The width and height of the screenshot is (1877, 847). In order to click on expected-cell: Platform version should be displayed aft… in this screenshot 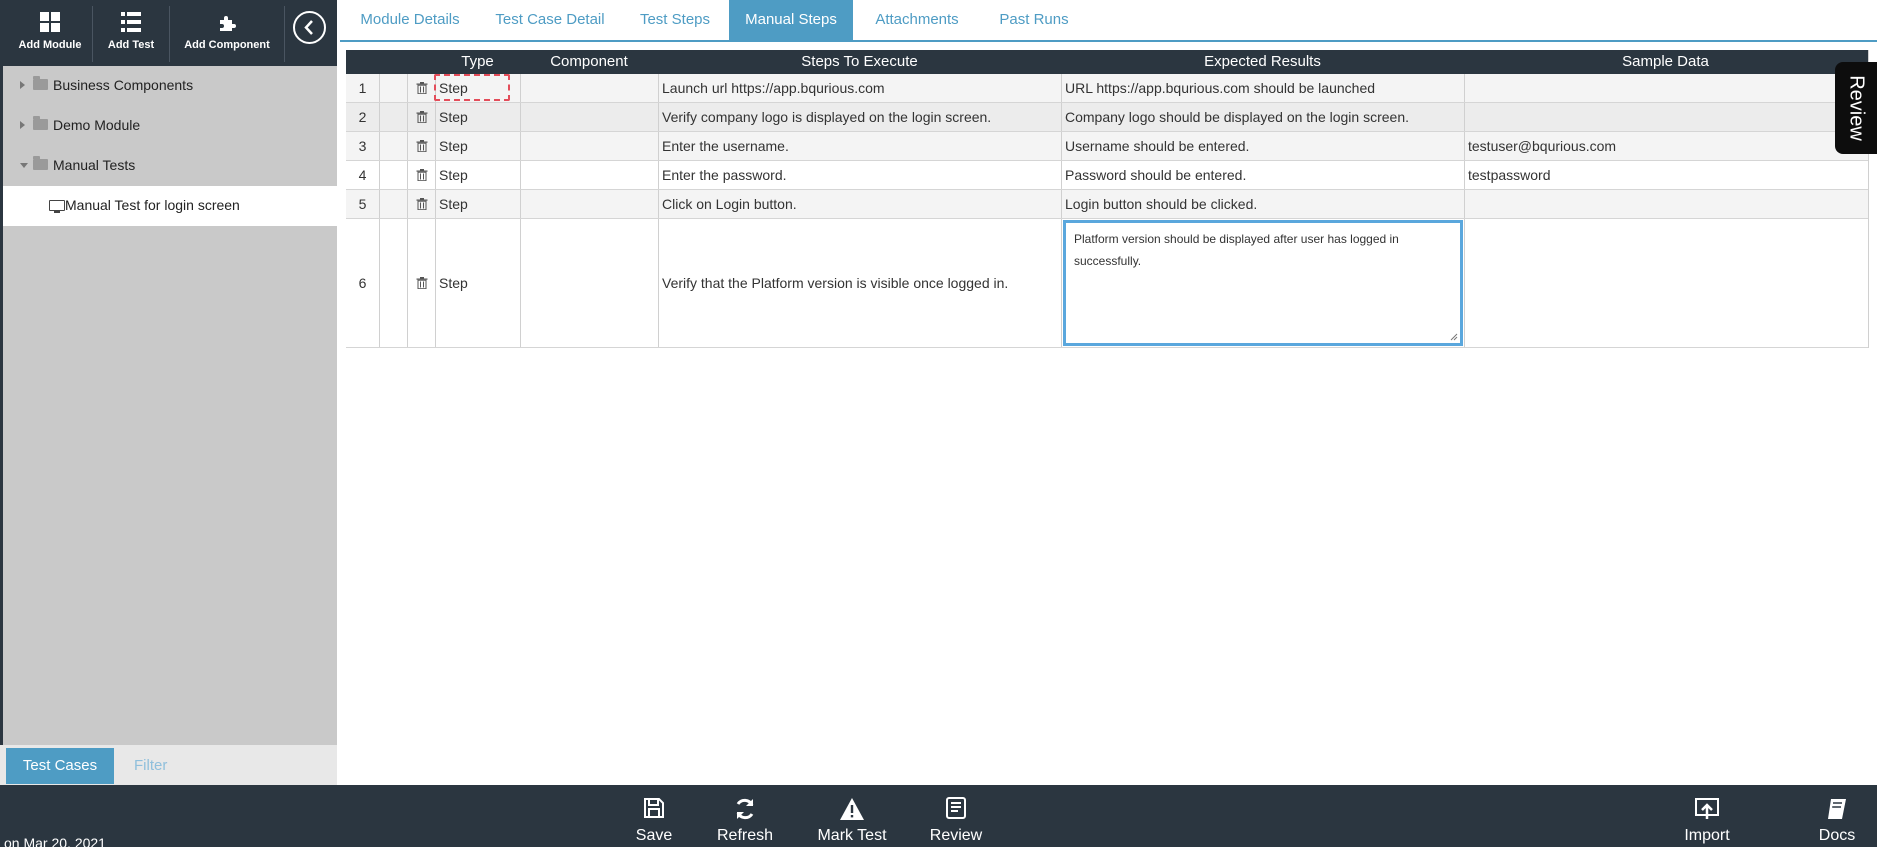, I will do `click(1262, 283)`.